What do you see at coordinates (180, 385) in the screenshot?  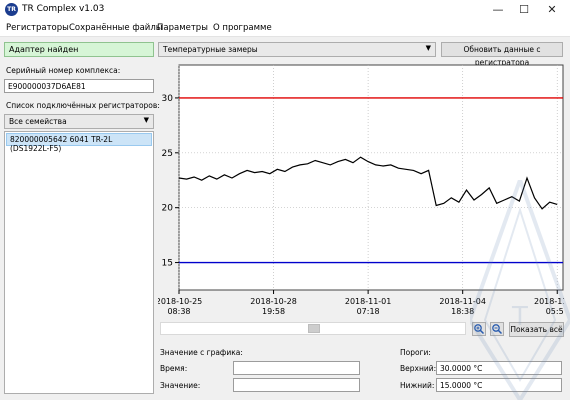 I see `value-label: Значение:` at bounding box center [180, 385].